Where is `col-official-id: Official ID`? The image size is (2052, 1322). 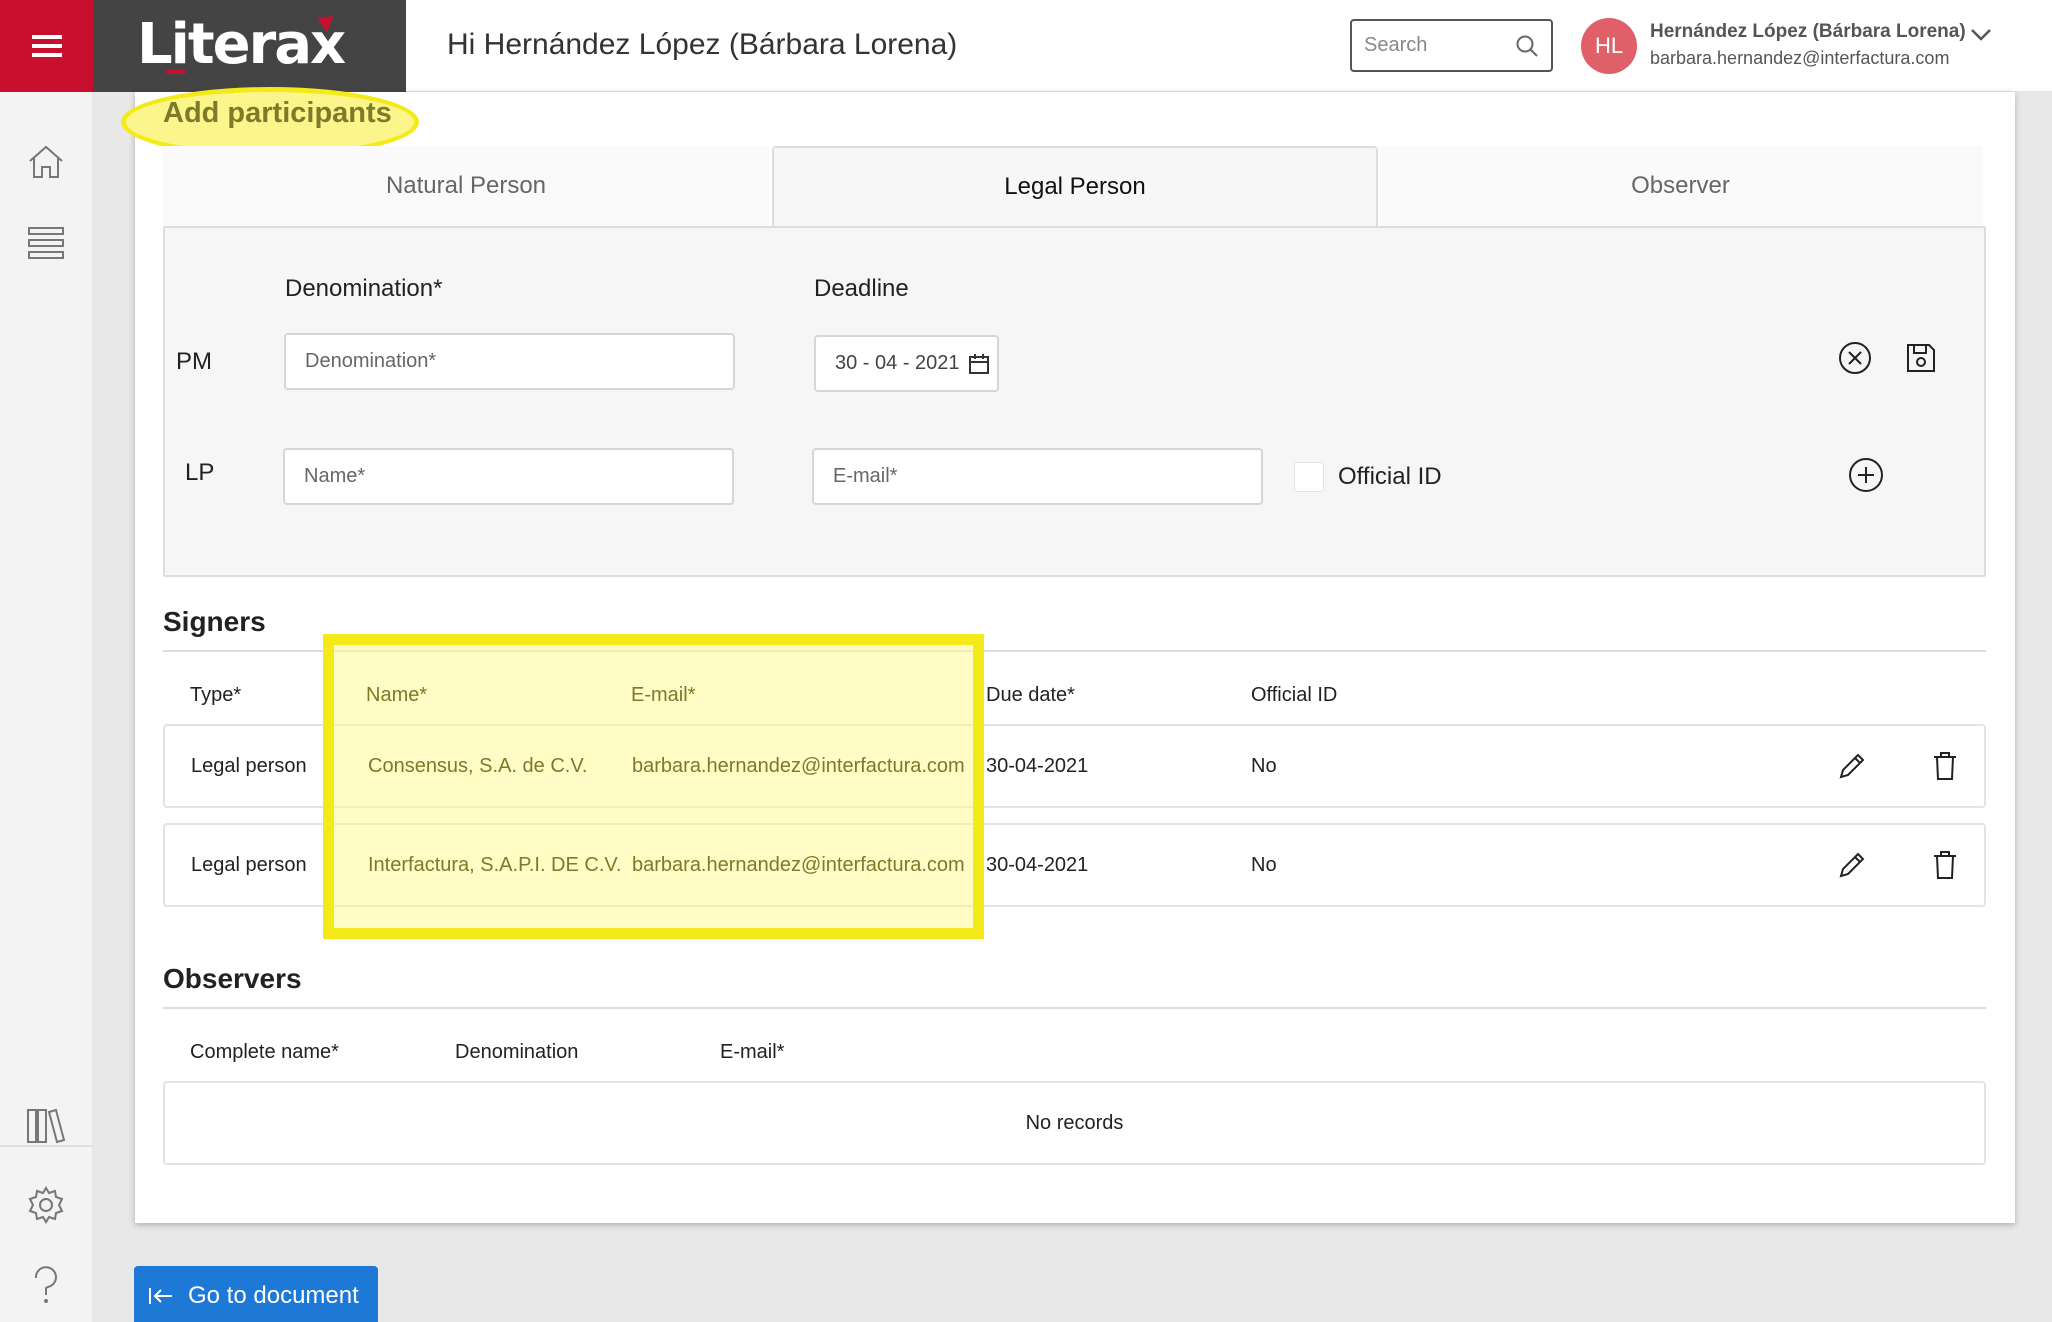
col-official-id: Official ID is located at coordinates (1294, 695).